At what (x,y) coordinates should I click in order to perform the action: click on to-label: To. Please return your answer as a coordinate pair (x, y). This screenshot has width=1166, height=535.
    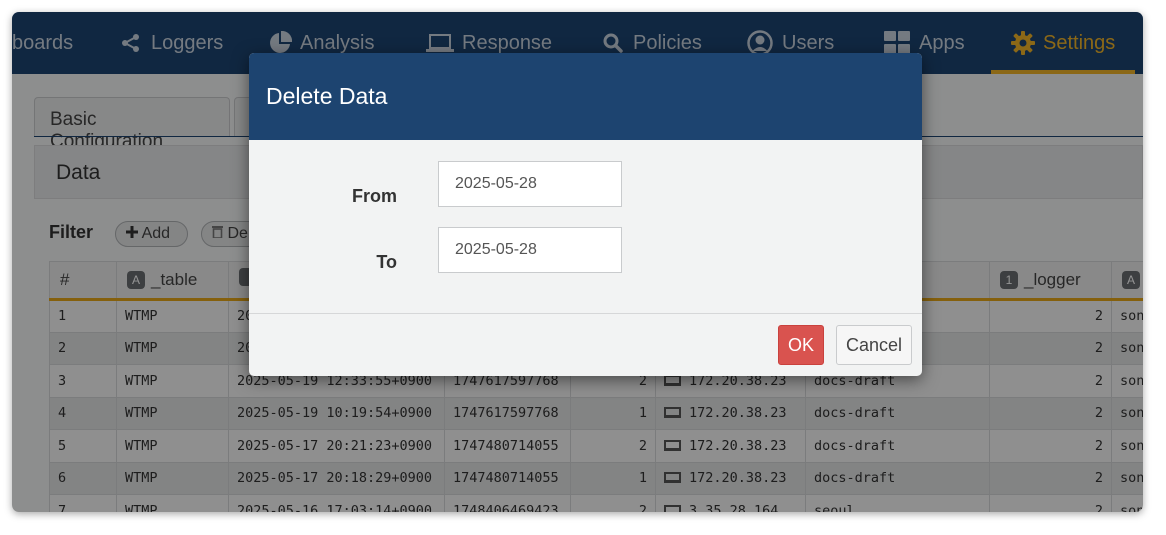
    Looking at the image, I should click on (386, 262).